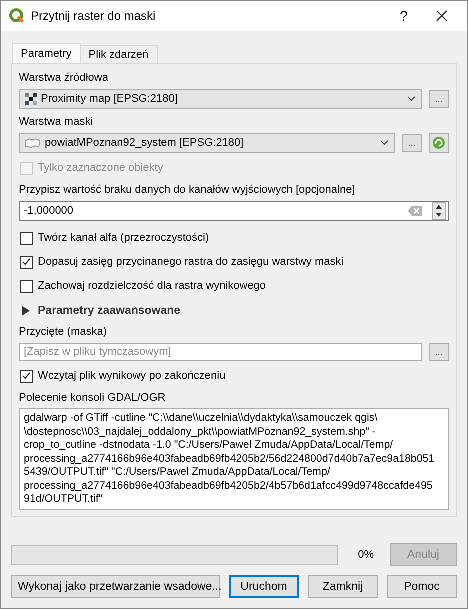 The image size is (468, 609). Describe the element at coordinates (124, 238) in the screenshot. I see `checkbox-label: Twórz kanał alfa (przezroczystości)` at that location.